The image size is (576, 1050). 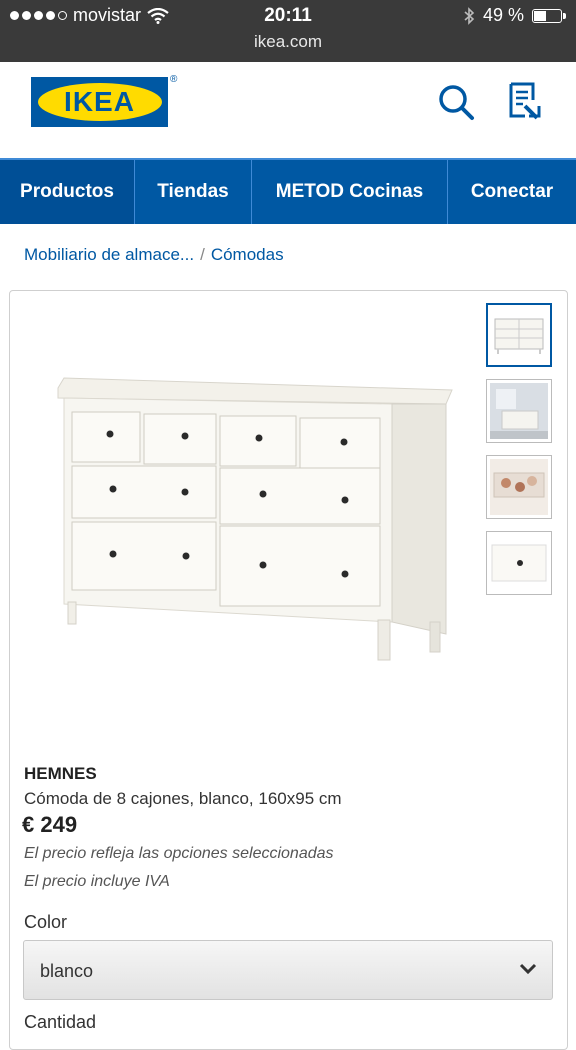 I want to click on price-note-vat: El precio incluye IVA, so click(x=97, y=881).